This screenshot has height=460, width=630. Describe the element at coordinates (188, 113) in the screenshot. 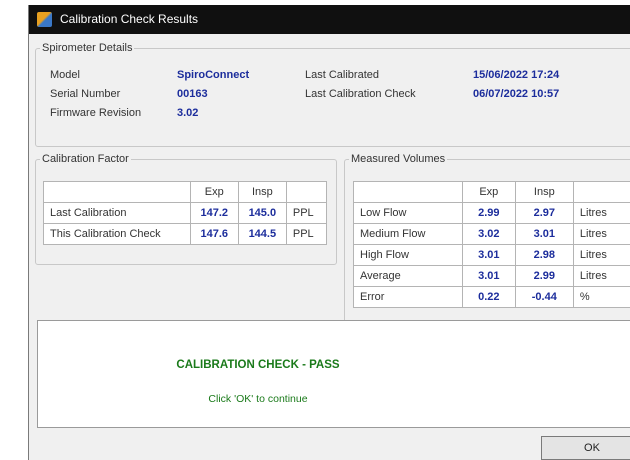

I see `firmware-revision-value: 3.02` at that location.